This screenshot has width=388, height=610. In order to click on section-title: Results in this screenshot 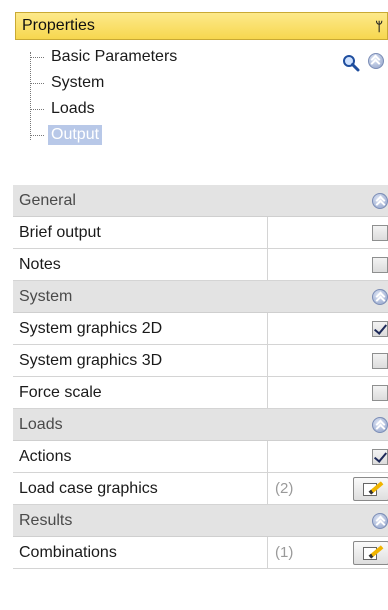, I will do `click(46, 520)`.